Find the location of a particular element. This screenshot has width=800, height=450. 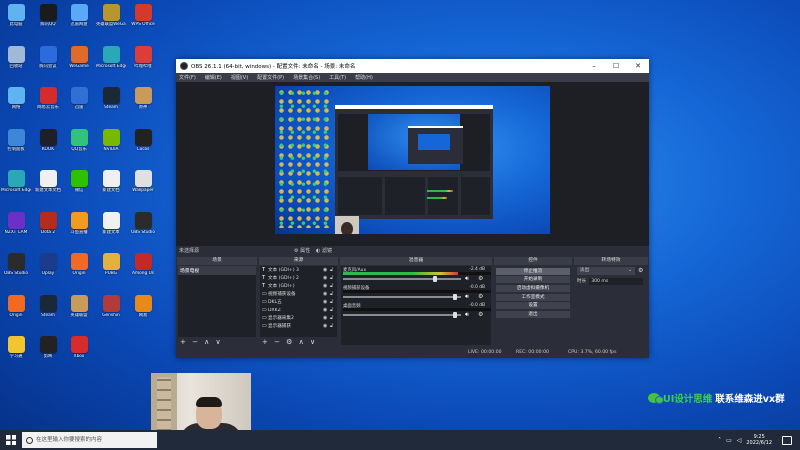

start-recording-button: 开始录制 is located at coordinates (533, 280).